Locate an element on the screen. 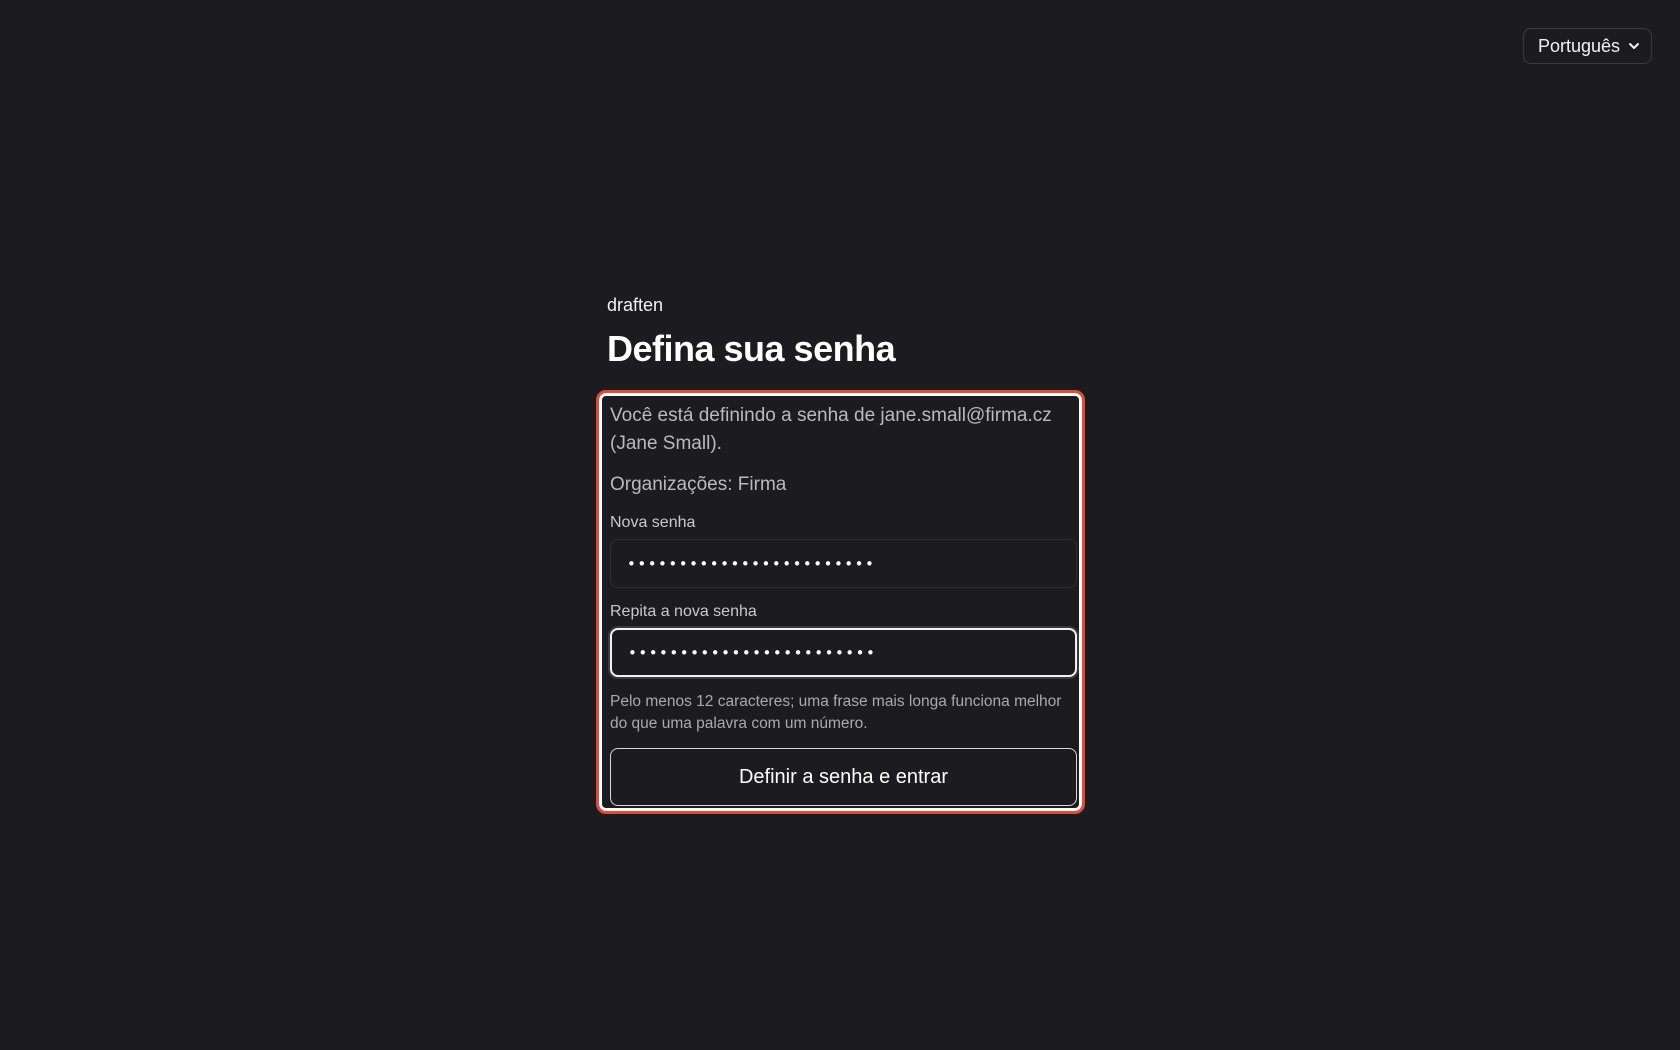 This screenshot has width=1680, height=1050. language-select: Português is located at coordinates (1587, 46).